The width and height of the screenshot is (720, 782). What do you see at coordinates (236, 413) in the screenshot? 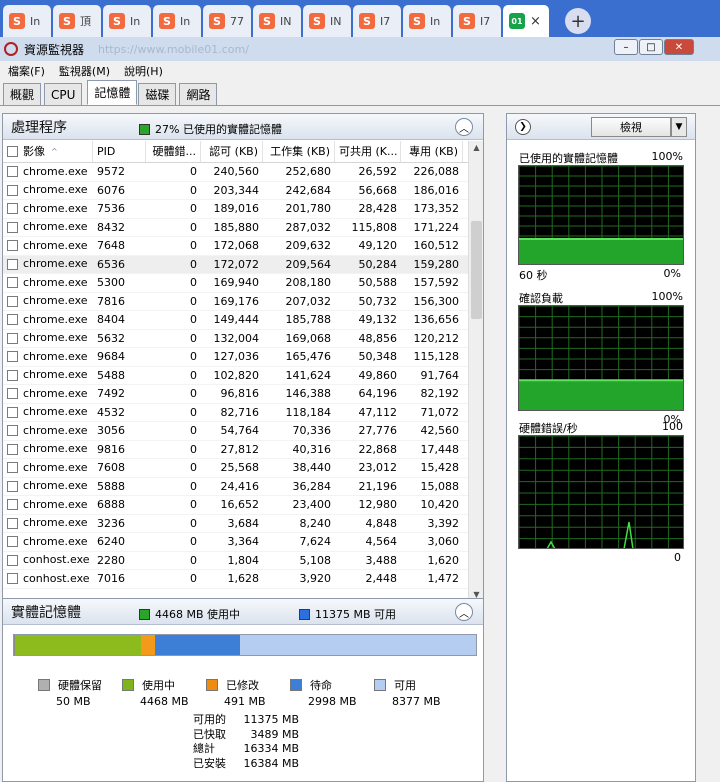
I see `table-row: chrome.exe 4532 0 82,716 118,184 47,112 71,072` at bounding box center [236, 413].